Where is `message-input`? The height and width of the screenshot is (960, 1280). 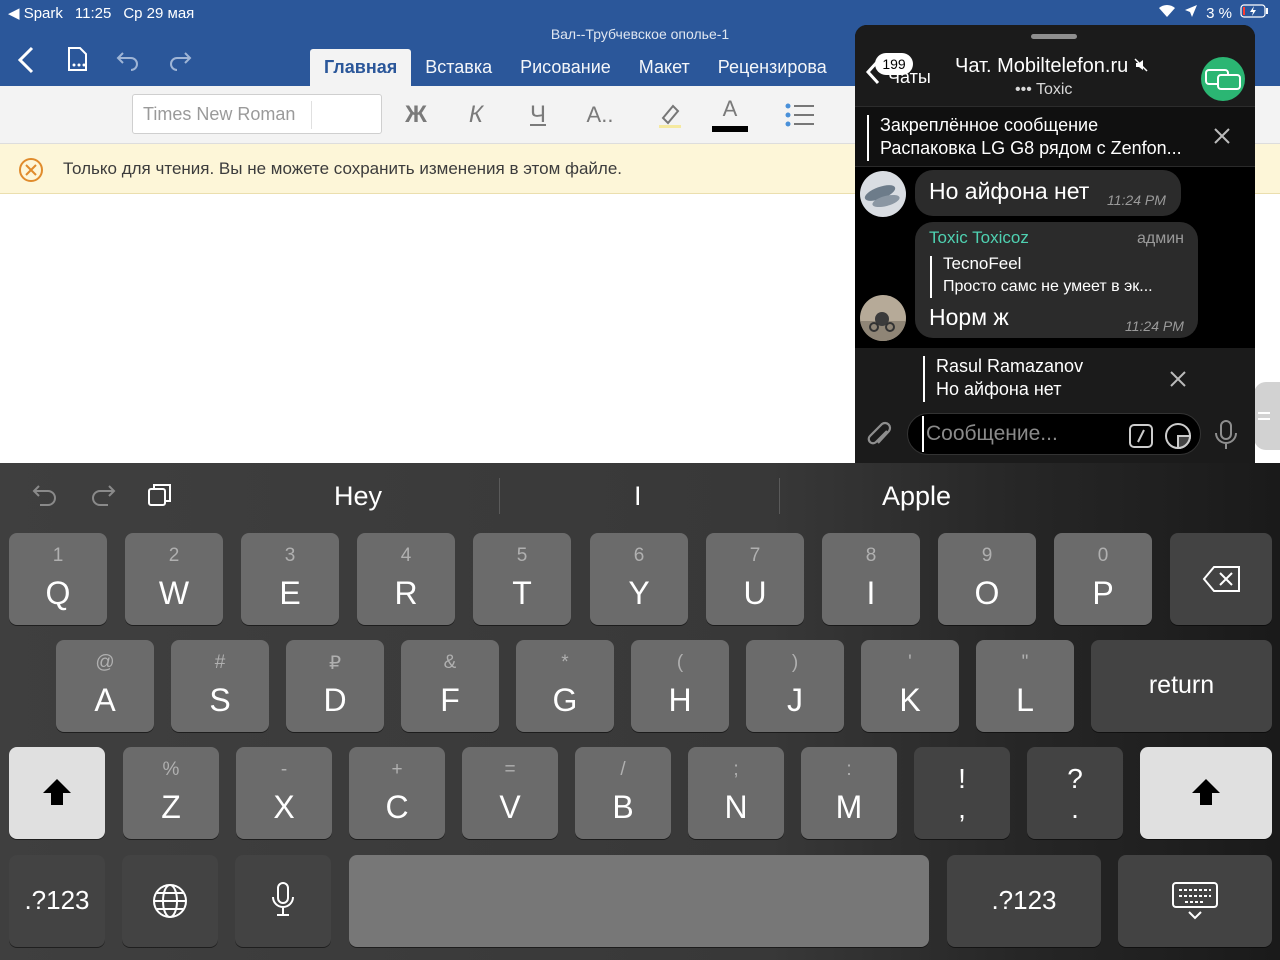
message-input is located at coordinates (1017, 434).